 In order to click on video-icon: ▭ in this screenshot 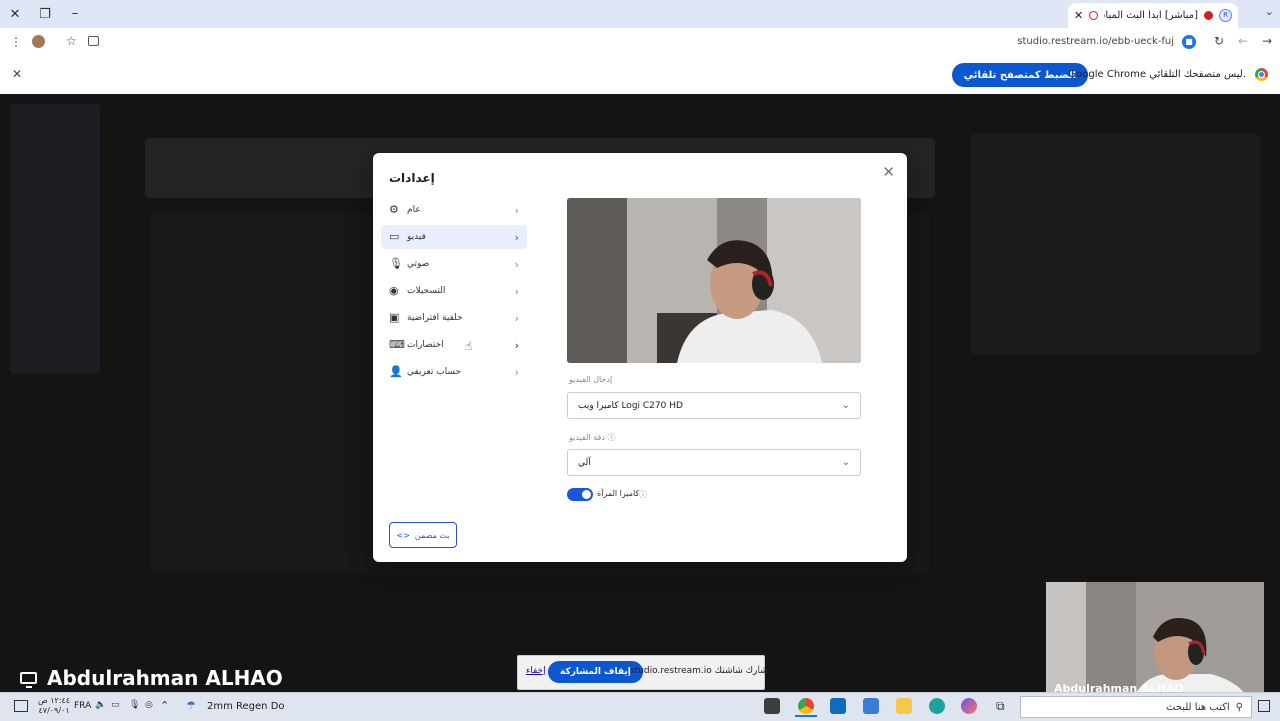, I will do `click(394, 236)`.